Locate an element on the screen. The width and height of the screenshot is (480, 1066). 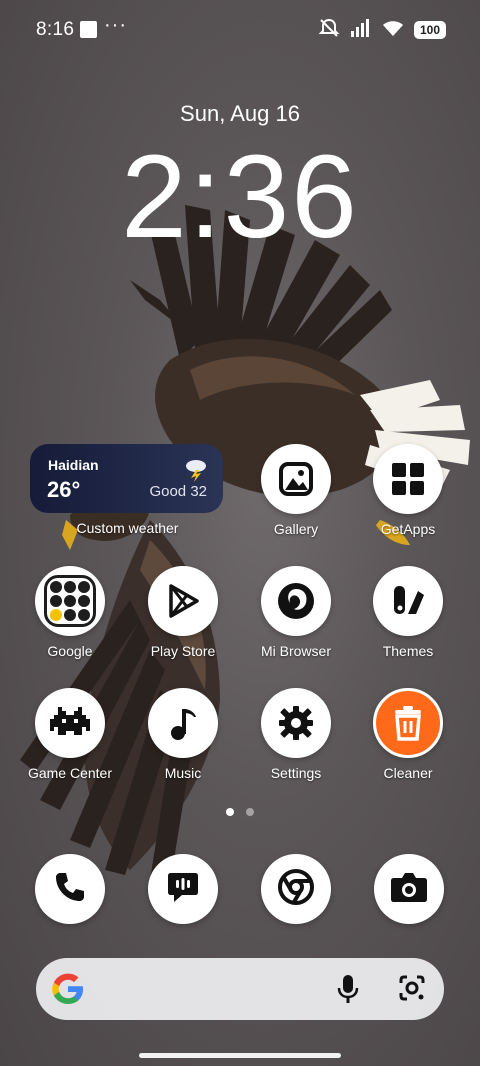
messages-icon is located at coordinates (183, 889).